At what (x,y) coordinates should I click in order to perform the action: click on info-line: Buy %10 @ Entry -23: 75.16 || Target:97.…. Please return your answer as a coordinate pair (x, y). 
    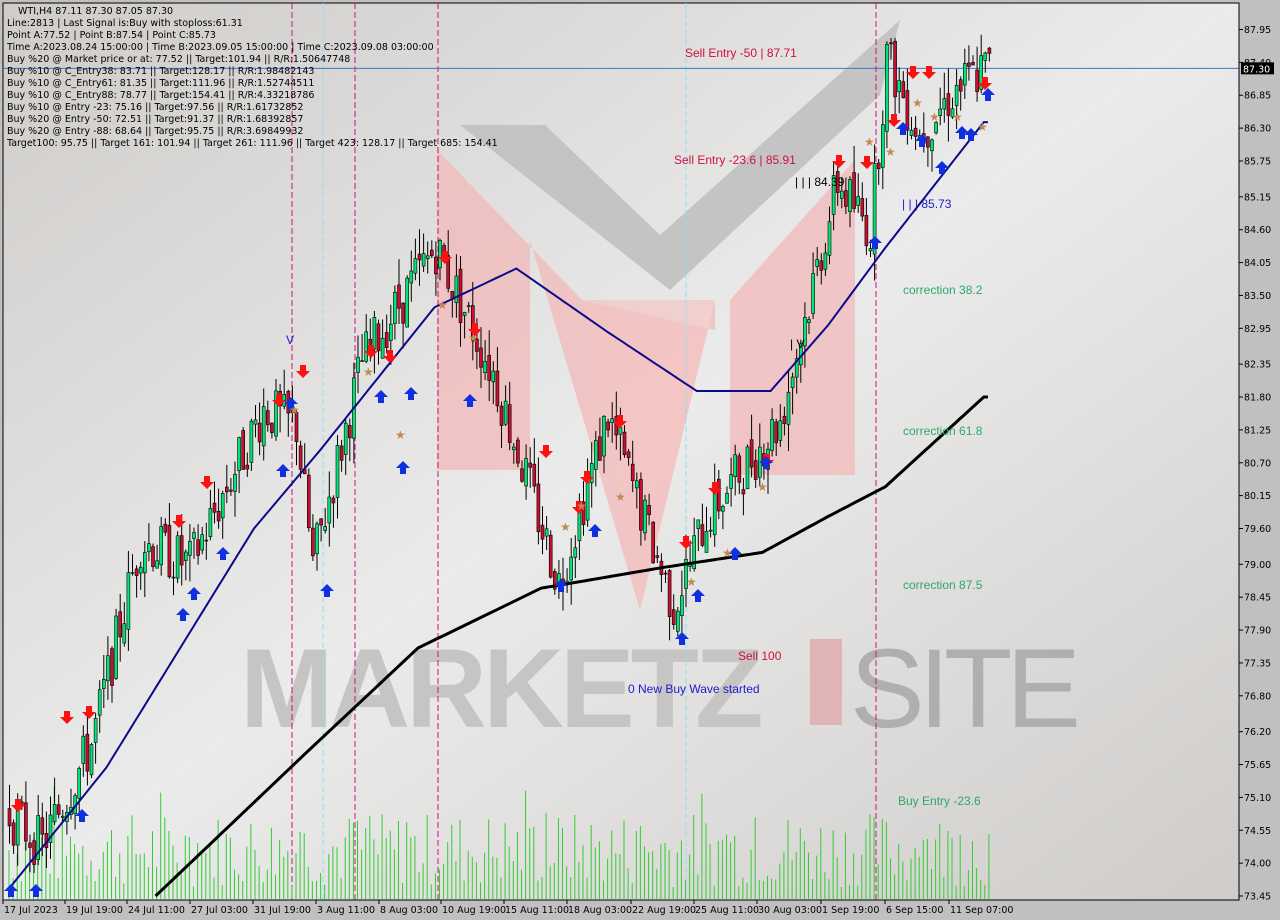
    Looking at the image, I should click on (155, 107).